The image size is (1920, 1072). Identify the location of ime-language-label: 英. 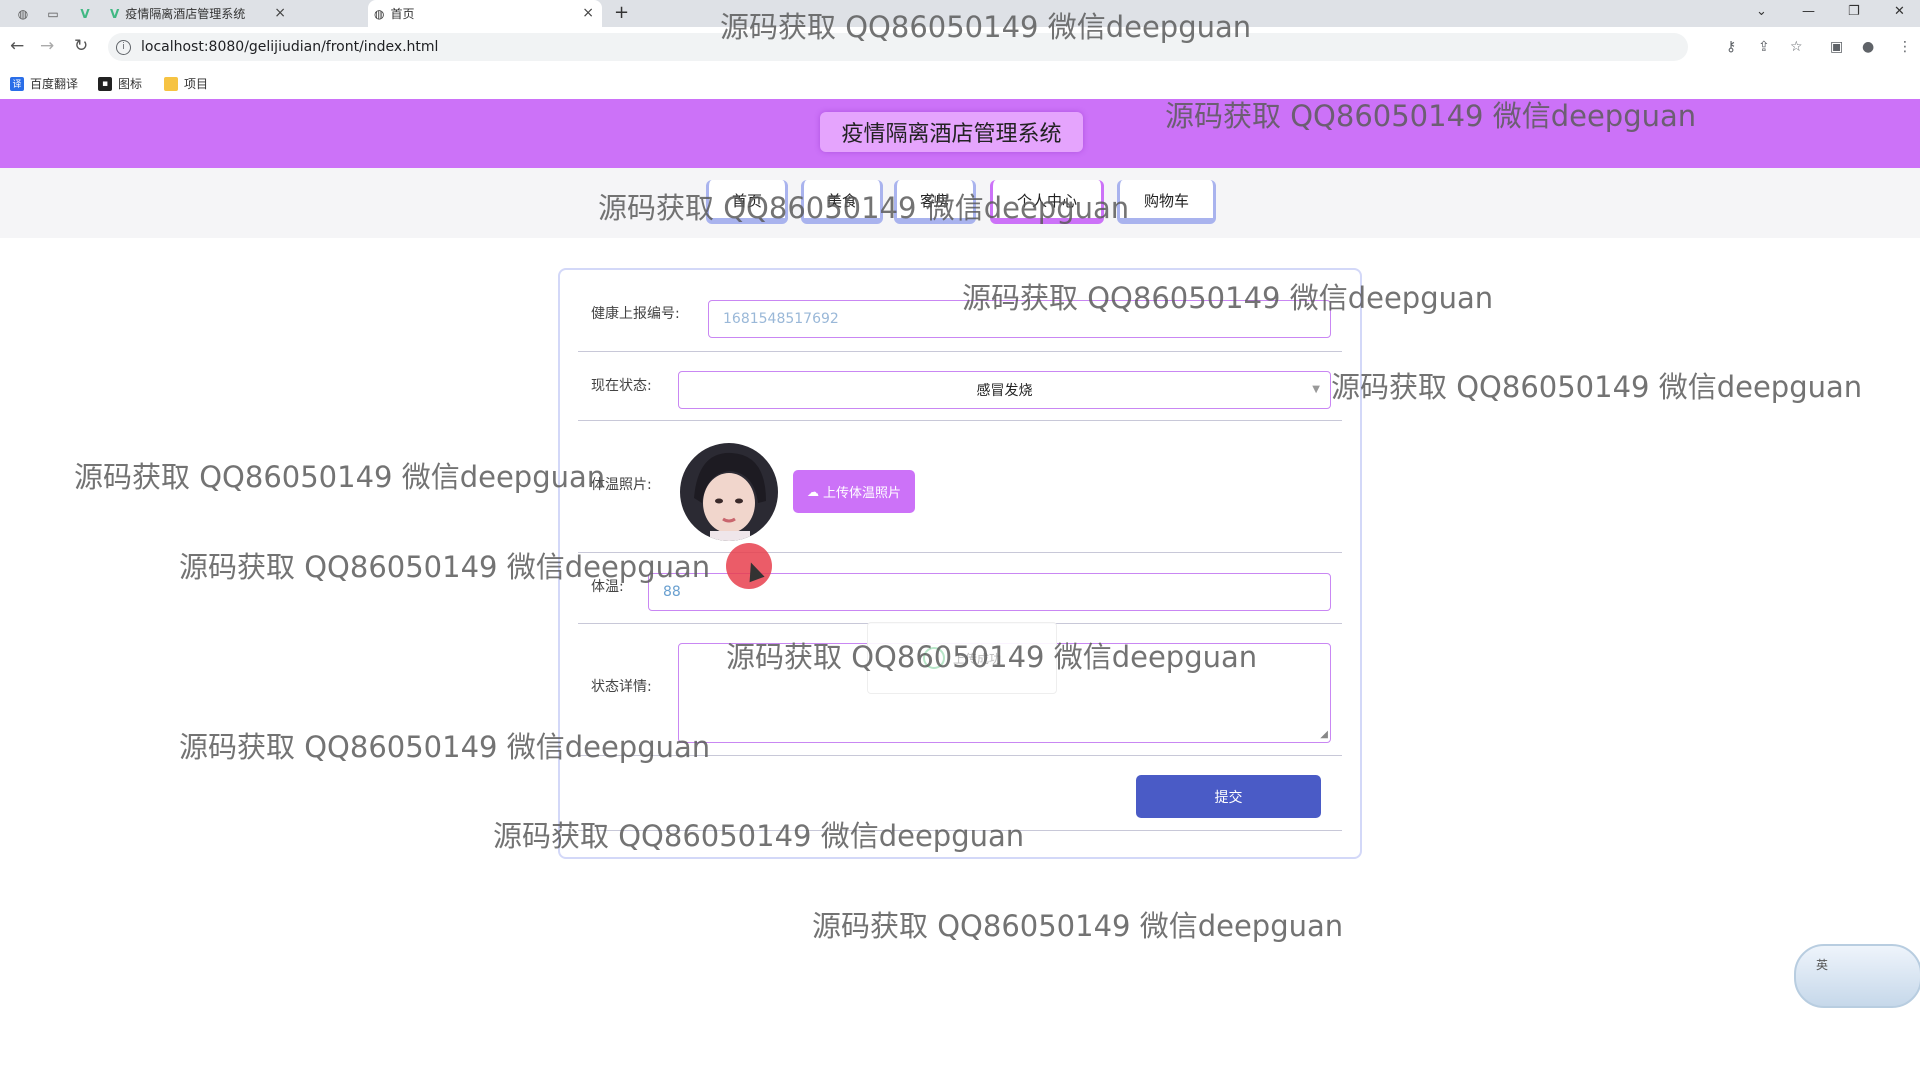
(1822, 965).